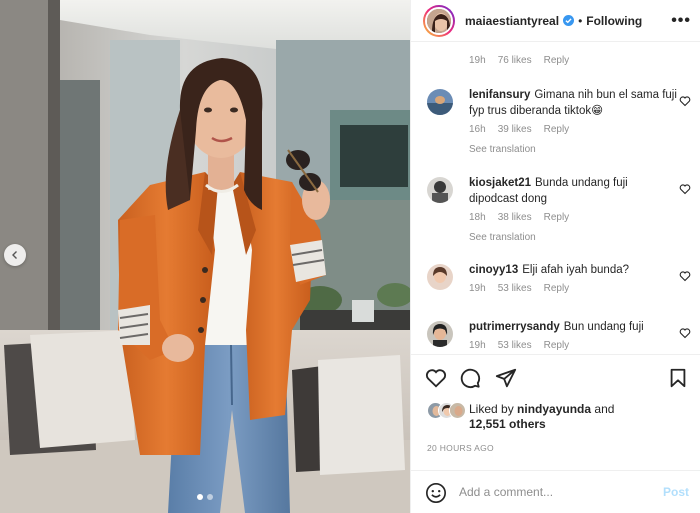 The height and width of the screenshot is (513, 700). I want to click on commenter-username: cinoyy13, so click(493, 270).